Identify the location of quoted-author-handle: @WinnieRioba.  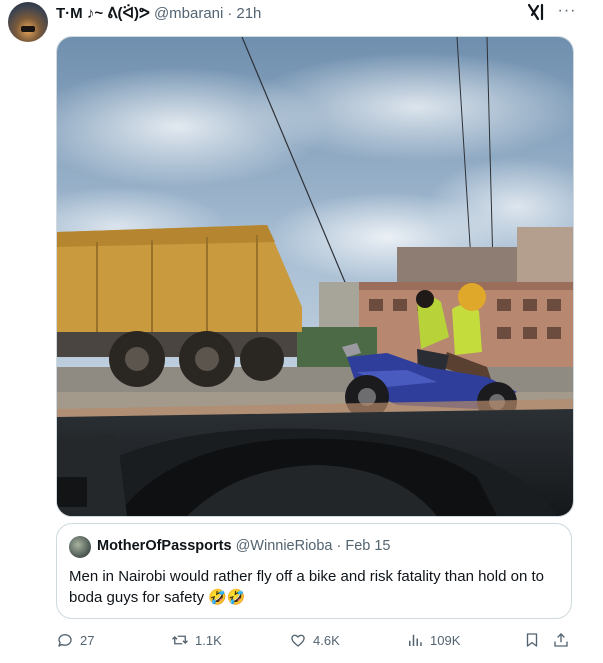
(284, 546).